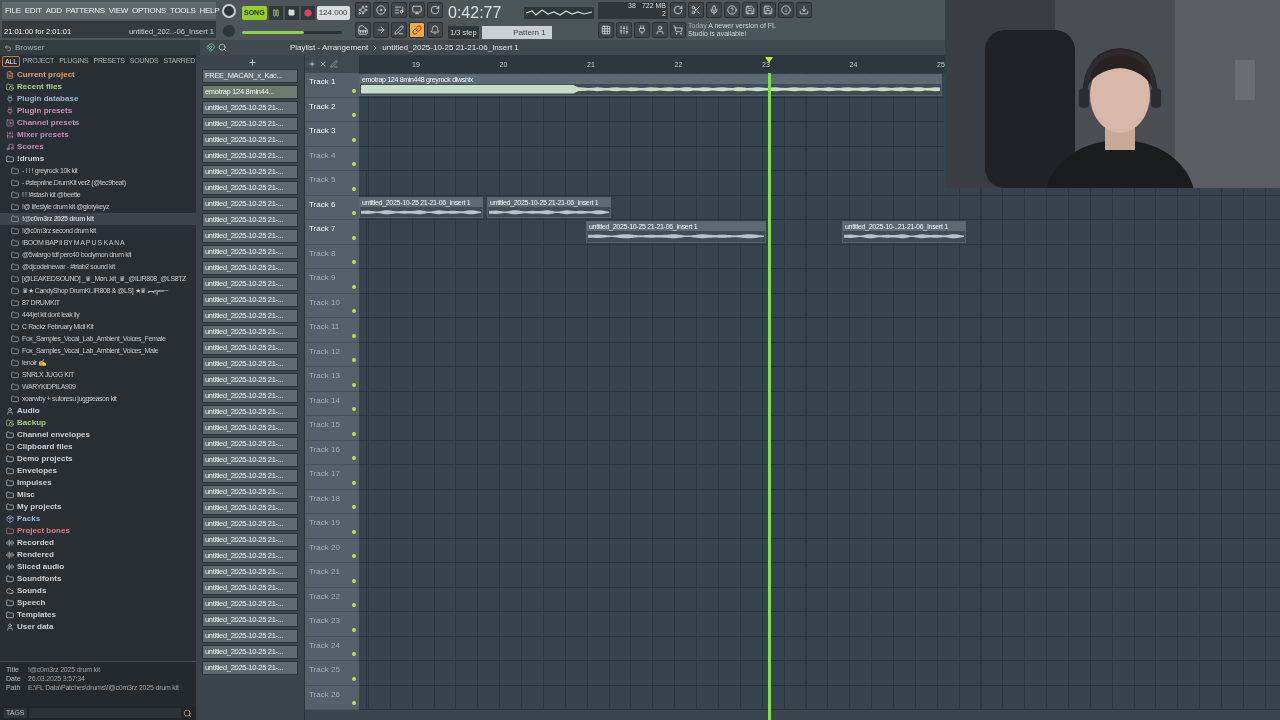 This screenshot has height=720, width=1280. I want to click on menu-item: PATTERNS, so click(85, 10).